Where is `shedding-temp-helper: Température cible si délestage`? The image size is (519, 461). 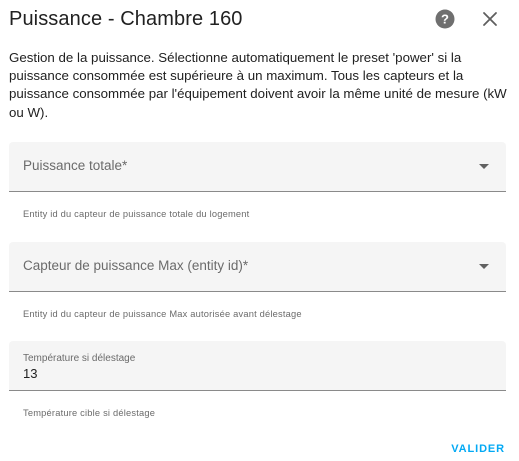
shedding-temp-helper: Température cible si délestage is located at coordinates (89, 413).